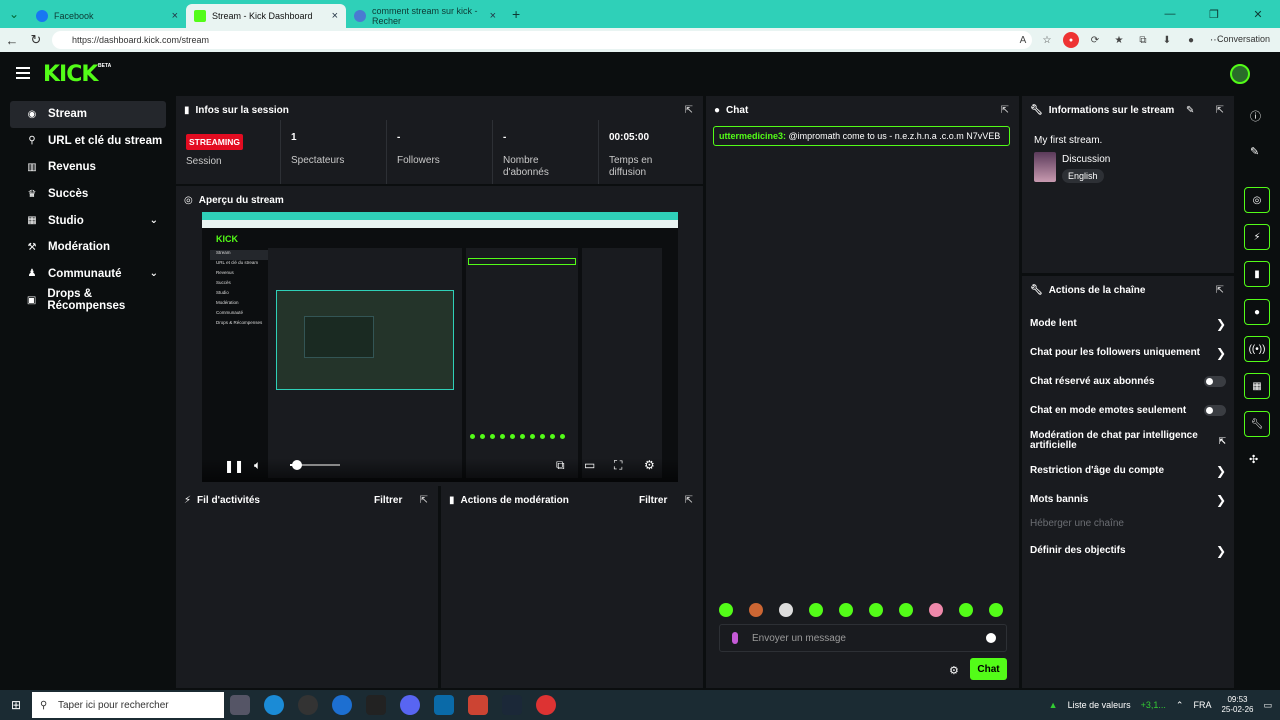 This screenshot has height=720, width=1280. What do you see at coordinates (1257, 274) in the screenshot?
I see `rail-moderation-button: ▮` at bounding box center [1257, 274].